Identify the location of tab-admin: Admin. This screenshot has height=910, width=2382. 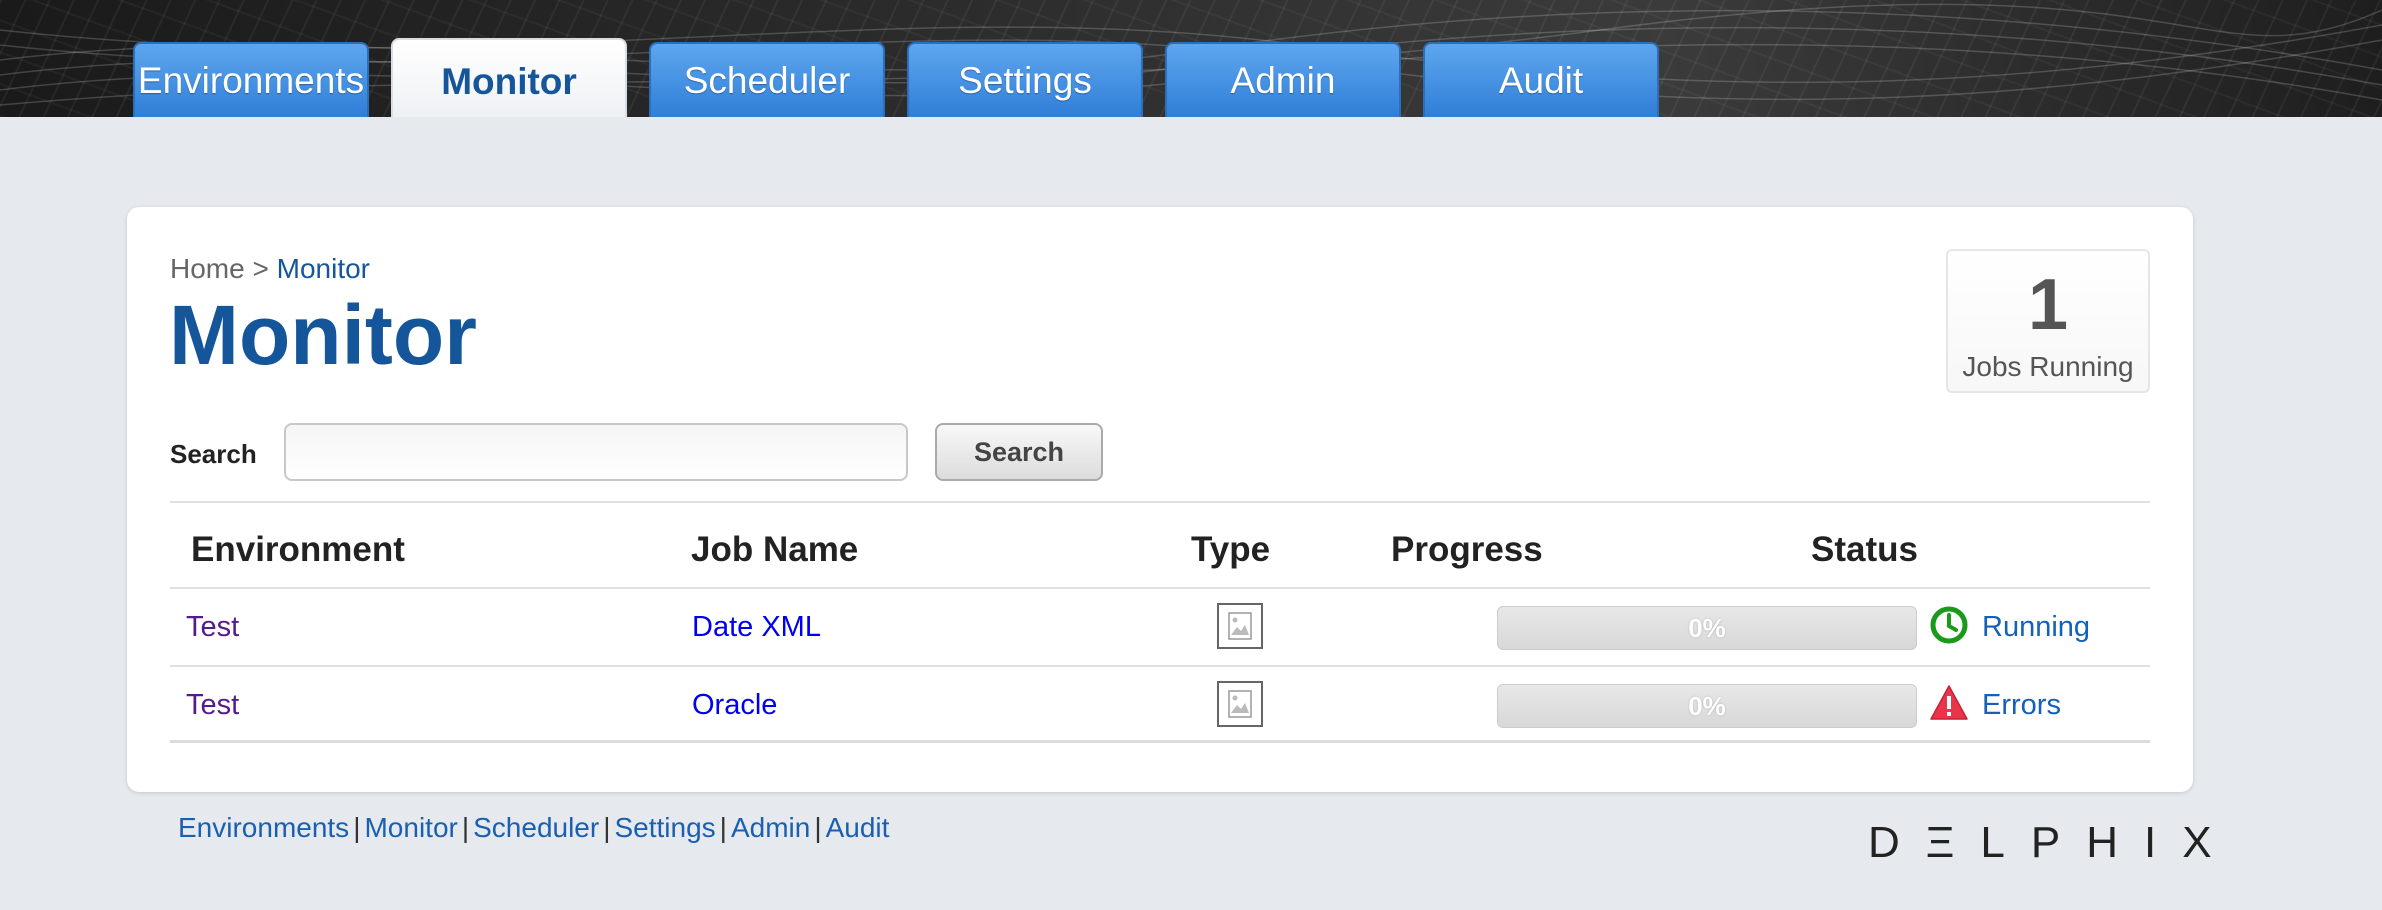
(1283, 79).